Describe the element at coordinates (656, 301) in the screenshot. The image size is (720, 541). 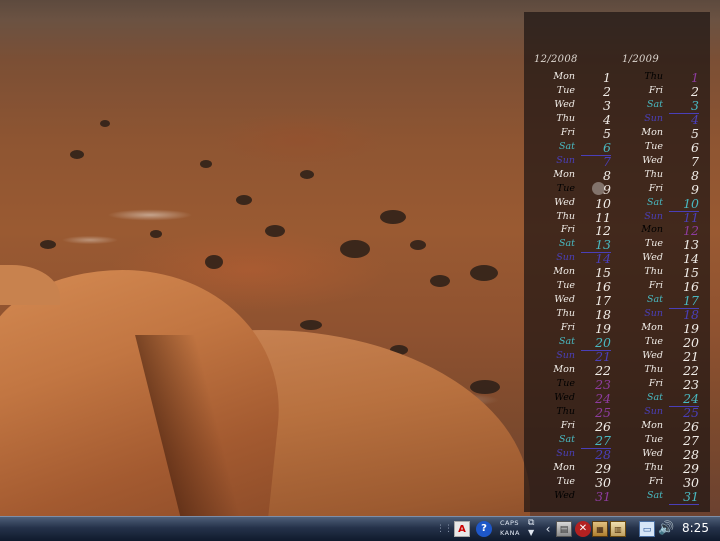
I see `calendar-day: Sat 17` at that location.